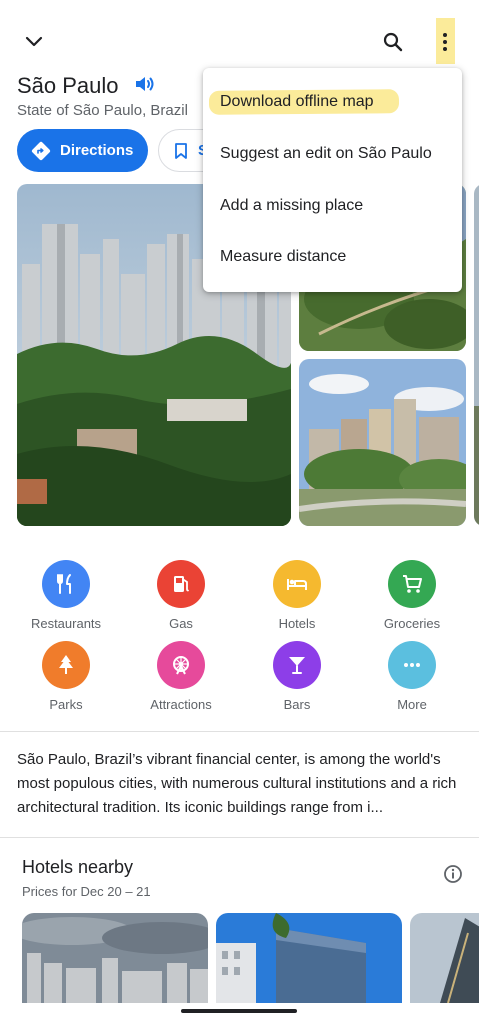 The width and height of the screenshot is (479, 1024). I want to click on search-button, so click(393, 42).